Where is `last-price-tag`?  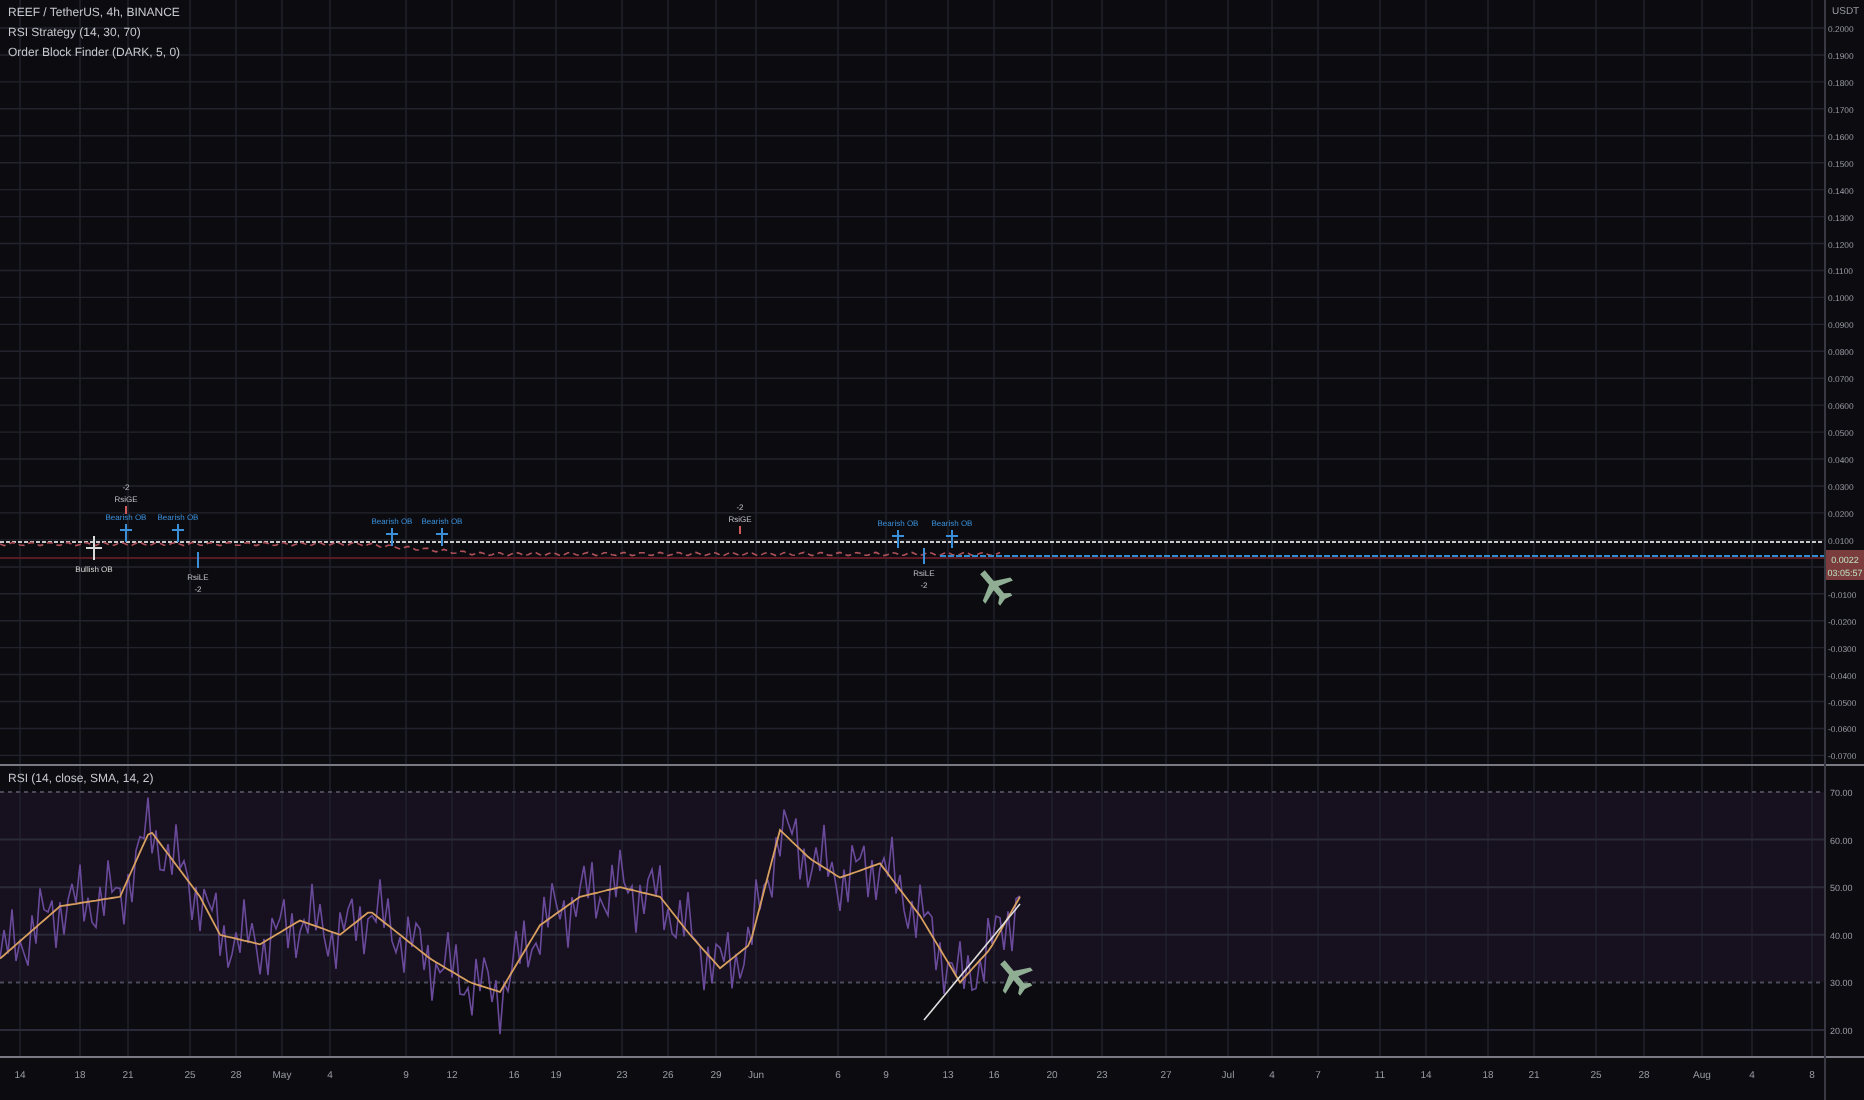
last-price-tag is located at coordinates (1845, 565).